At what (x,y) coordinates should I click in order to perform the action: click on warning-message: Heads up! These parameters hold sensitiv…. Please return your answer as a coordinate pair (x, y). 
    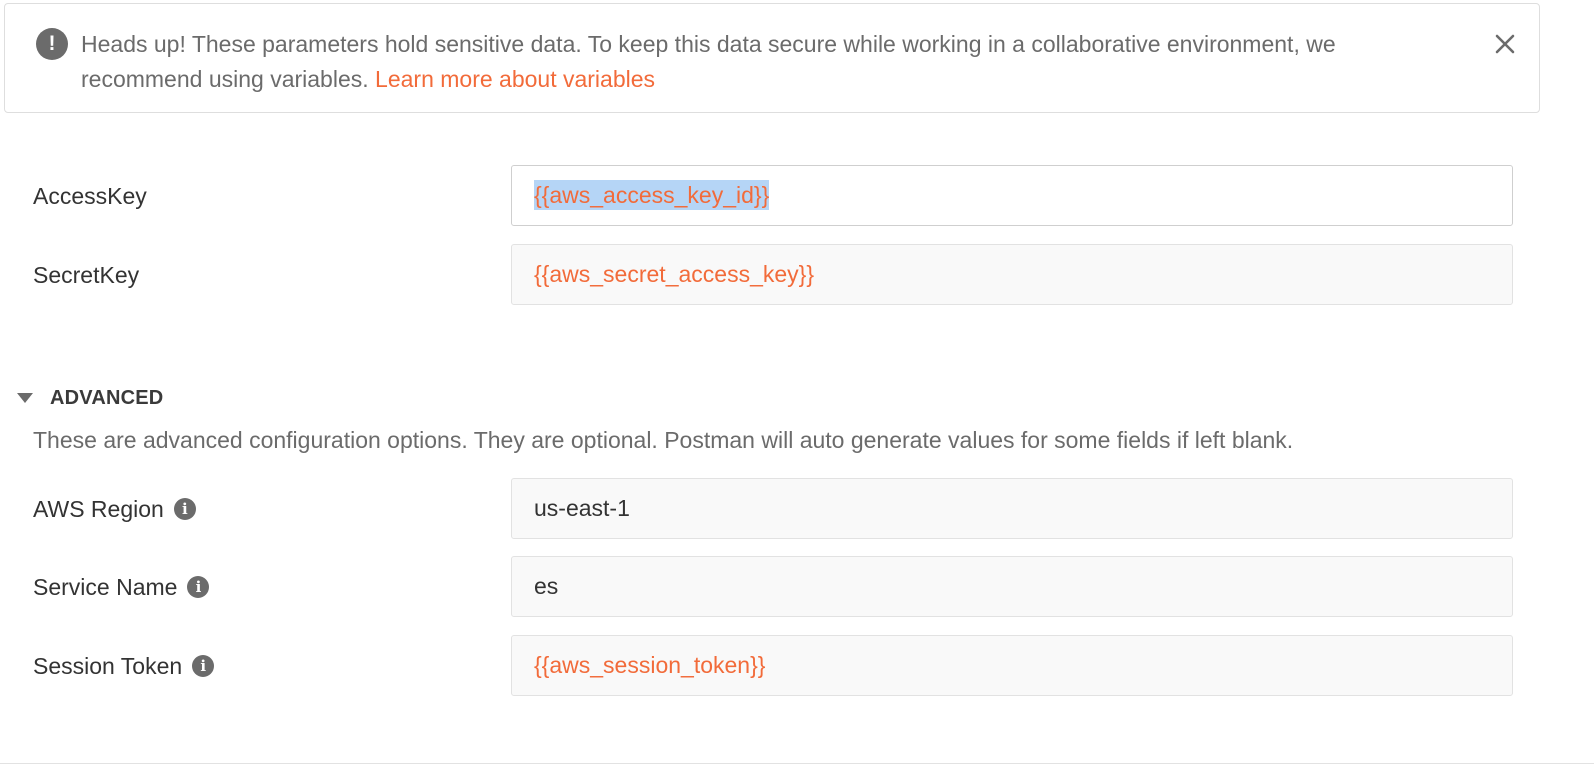
    Looking at the image, I should click on (771, 62).